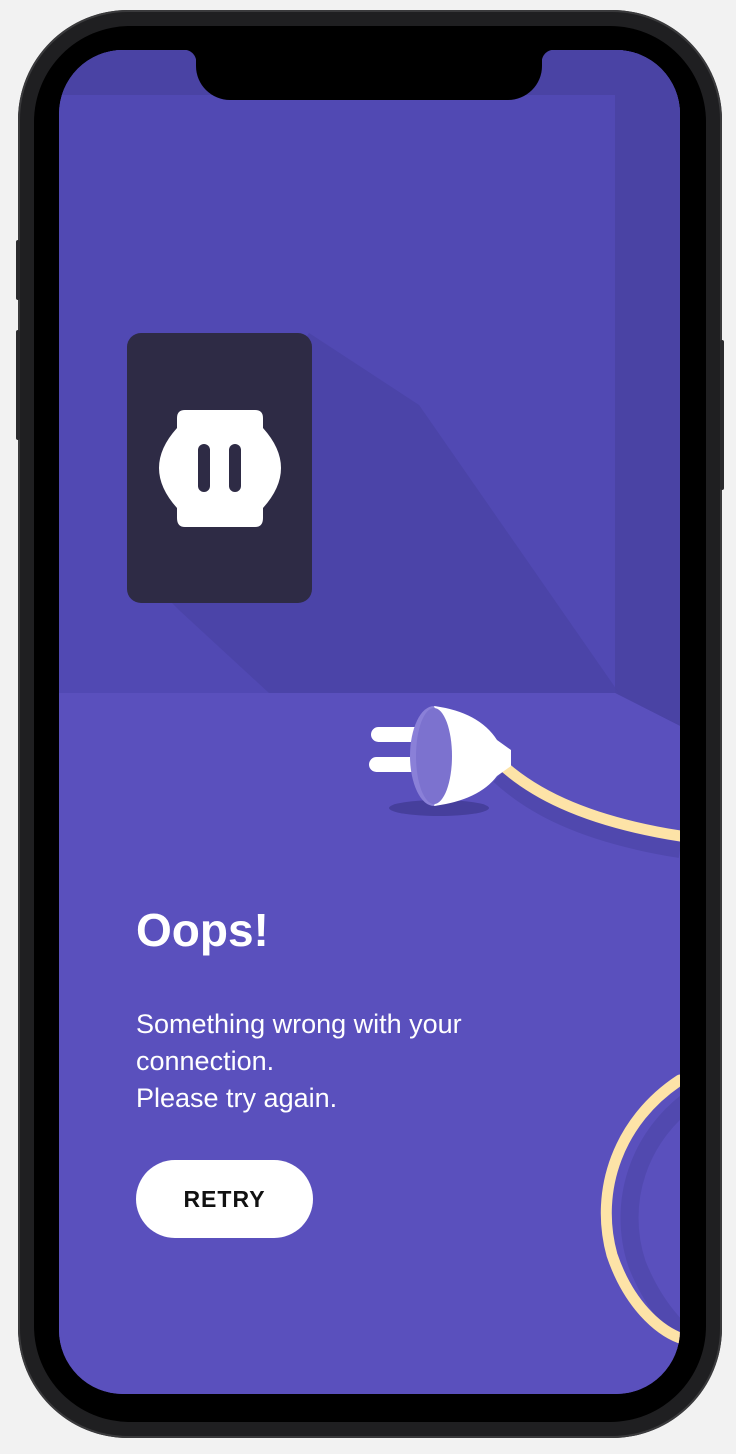 The image size is (736, 1454). Describe the element at coordinates (235, 468) in the screenshot. I see `outlet-slot-right` at that location.